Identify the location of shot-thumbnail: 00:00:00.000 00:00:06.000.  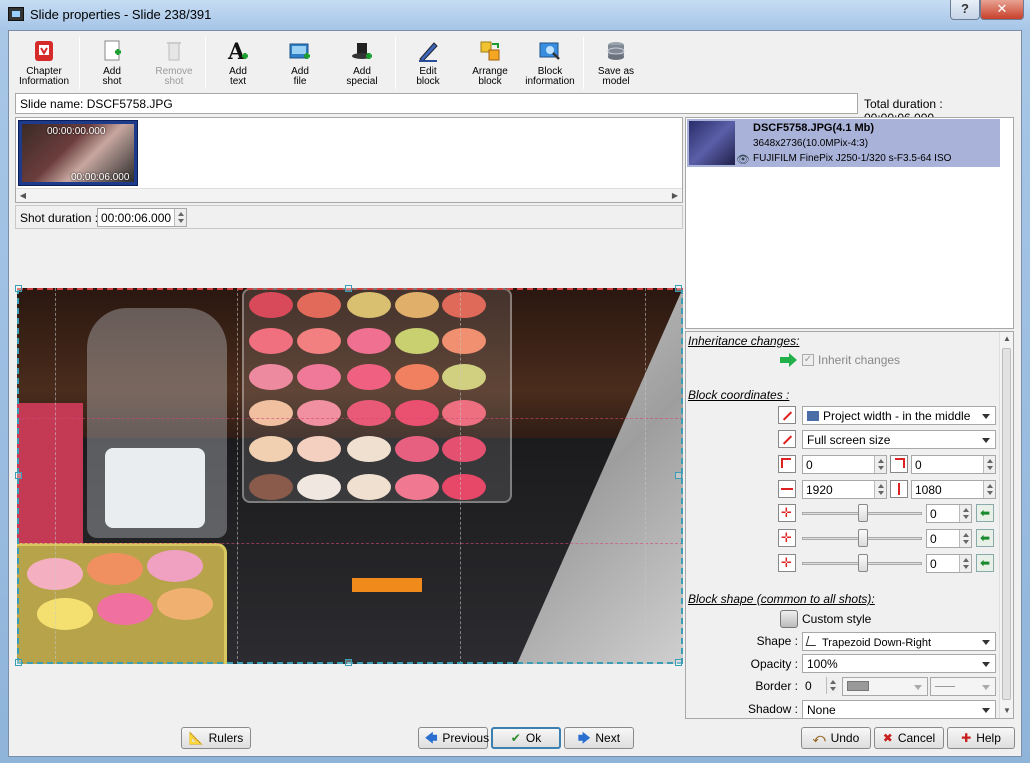
(78, 153).